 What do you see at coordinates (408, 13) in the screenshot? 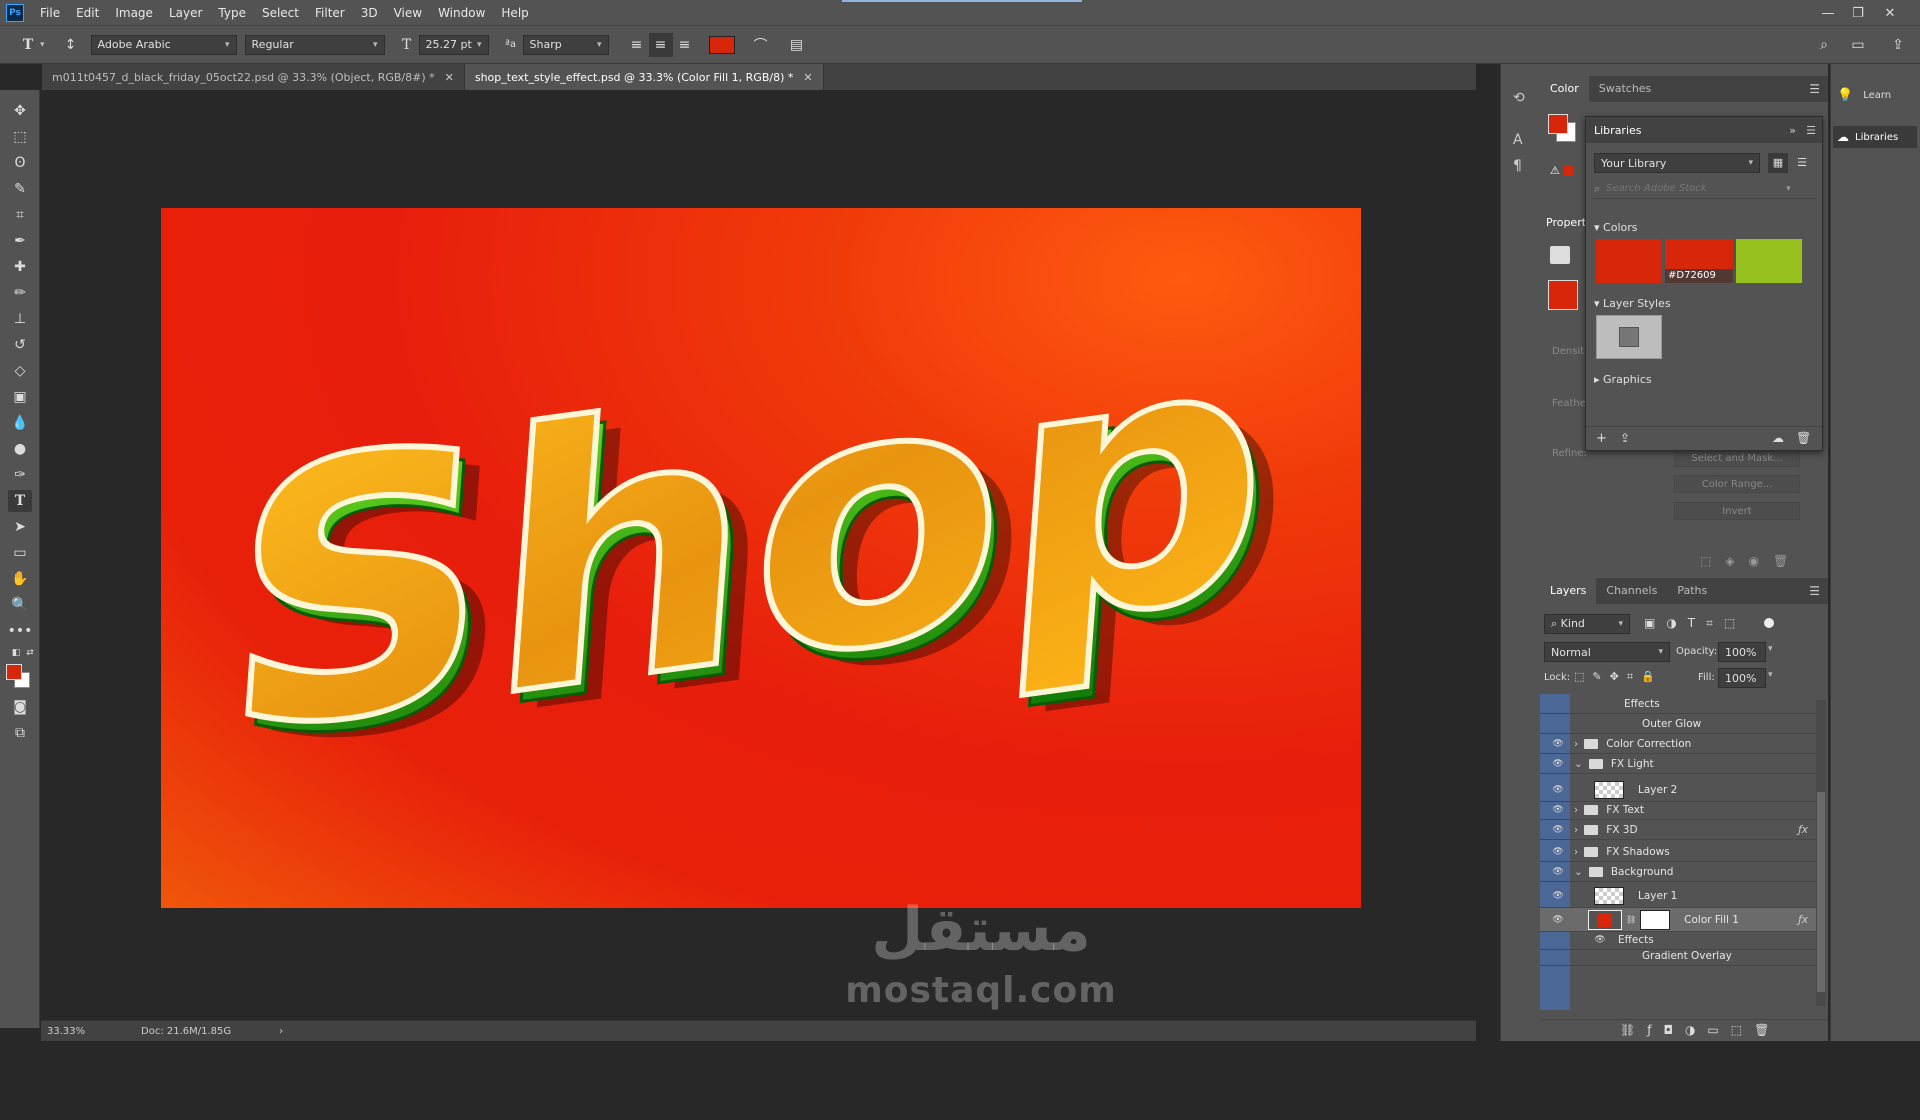
I see `menu-view: View` at bounding box center [408, 13].